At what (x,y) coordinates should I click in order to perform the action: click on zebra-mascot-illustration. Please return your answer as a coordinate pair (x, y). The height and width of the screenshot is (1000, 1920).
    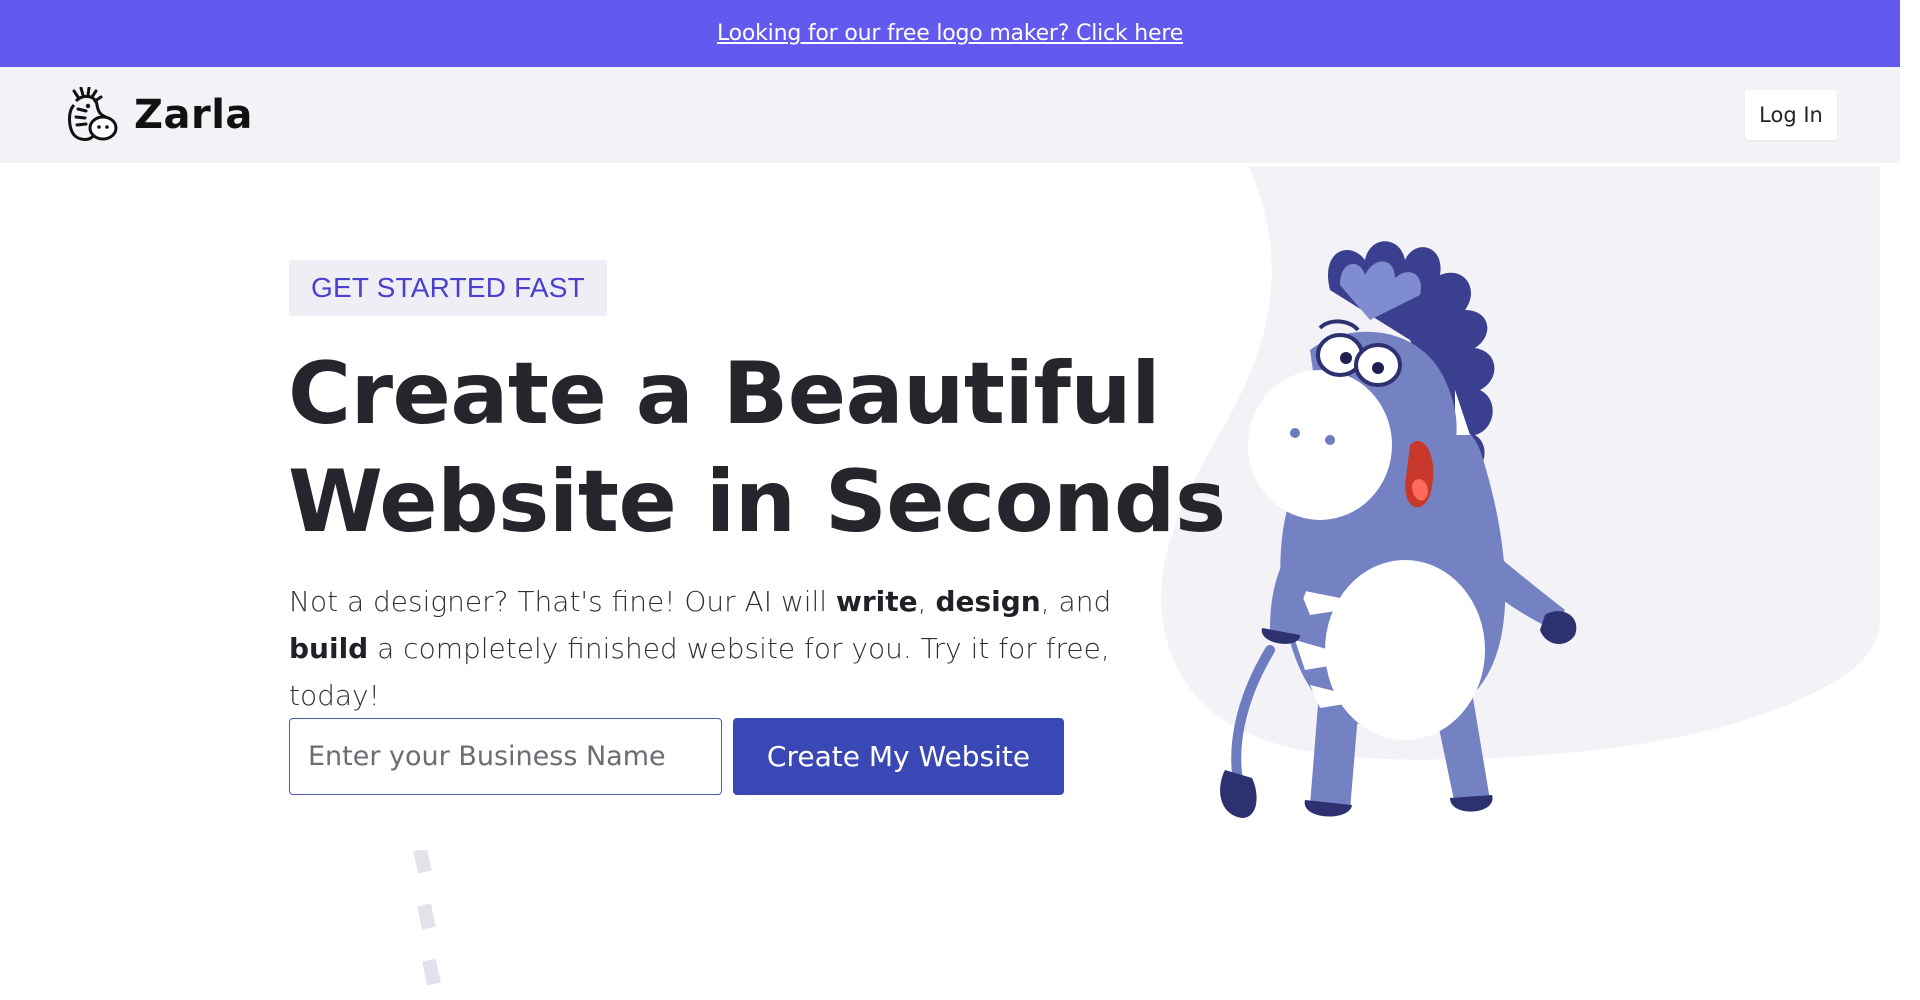
    Looking at the image, I should click on (1398, 529).